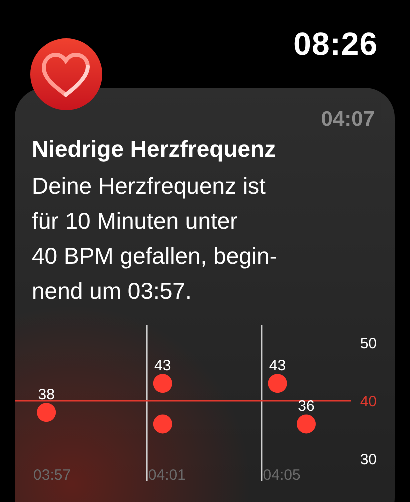 Image resolution: width=410 pixels, height=502 pixels. I want to click on y-axis-label: 40, so click(368, 402).